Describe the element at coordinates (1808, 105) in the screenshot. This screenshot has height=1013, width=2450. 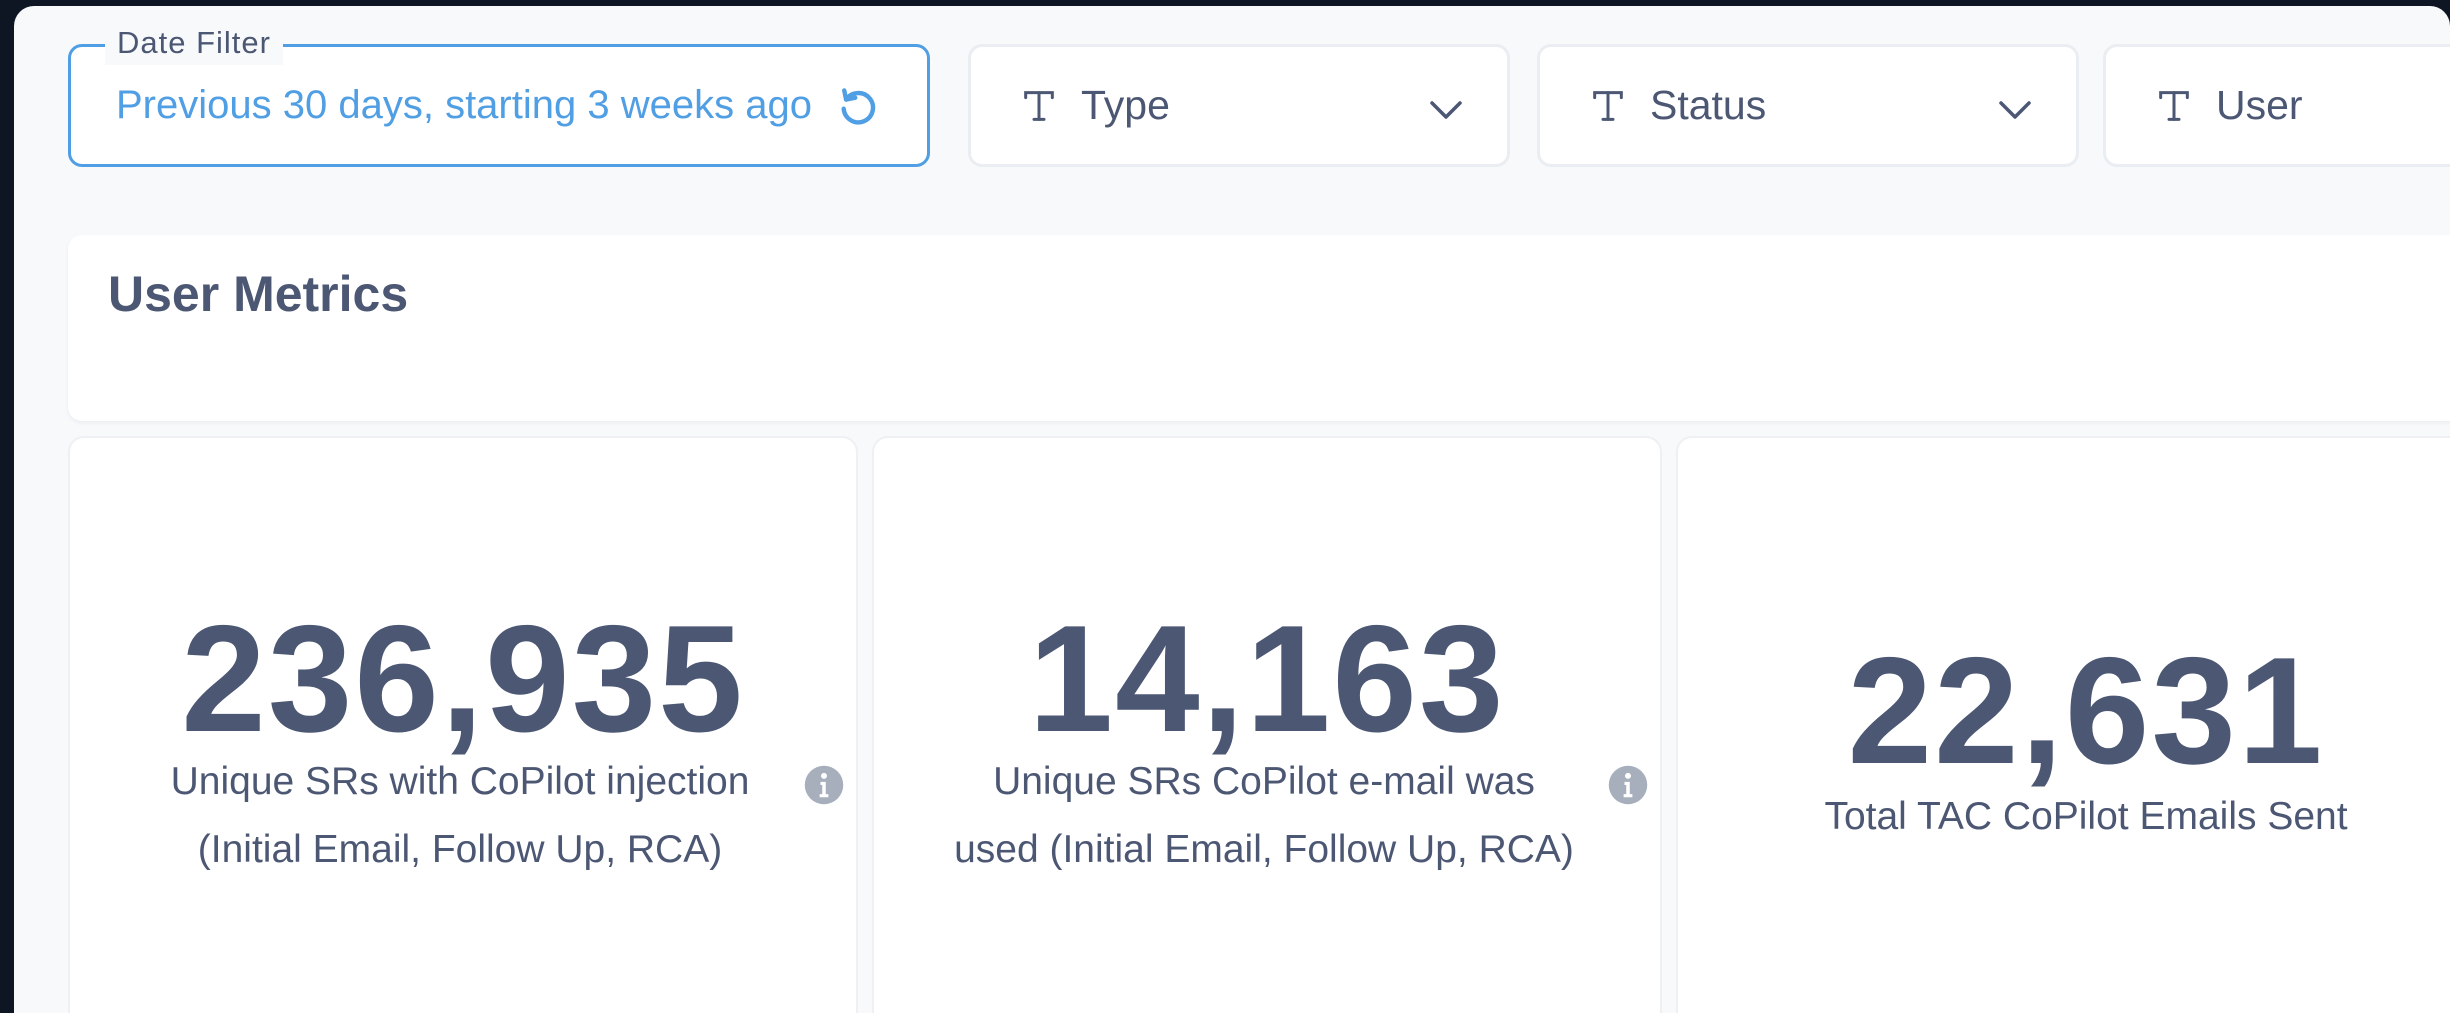
I see `status-filter: Status` at that location.